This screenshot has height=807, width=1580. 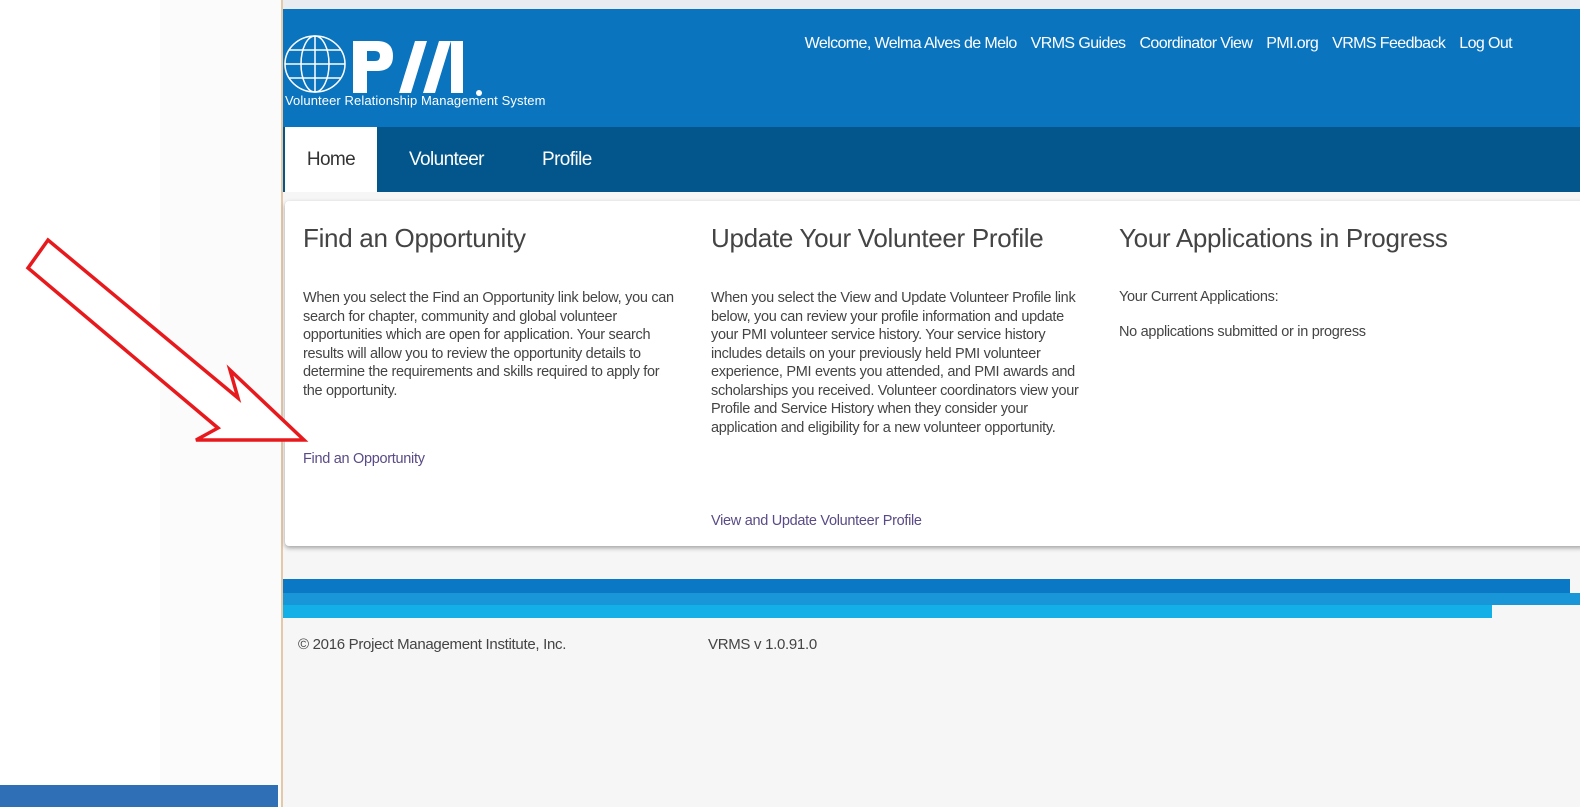 What do you see at coordinates (1389, 44) in the screenshot?
I see `vrms-feedback-link: VRMS Feedback` at bounding box center [1389, 44].